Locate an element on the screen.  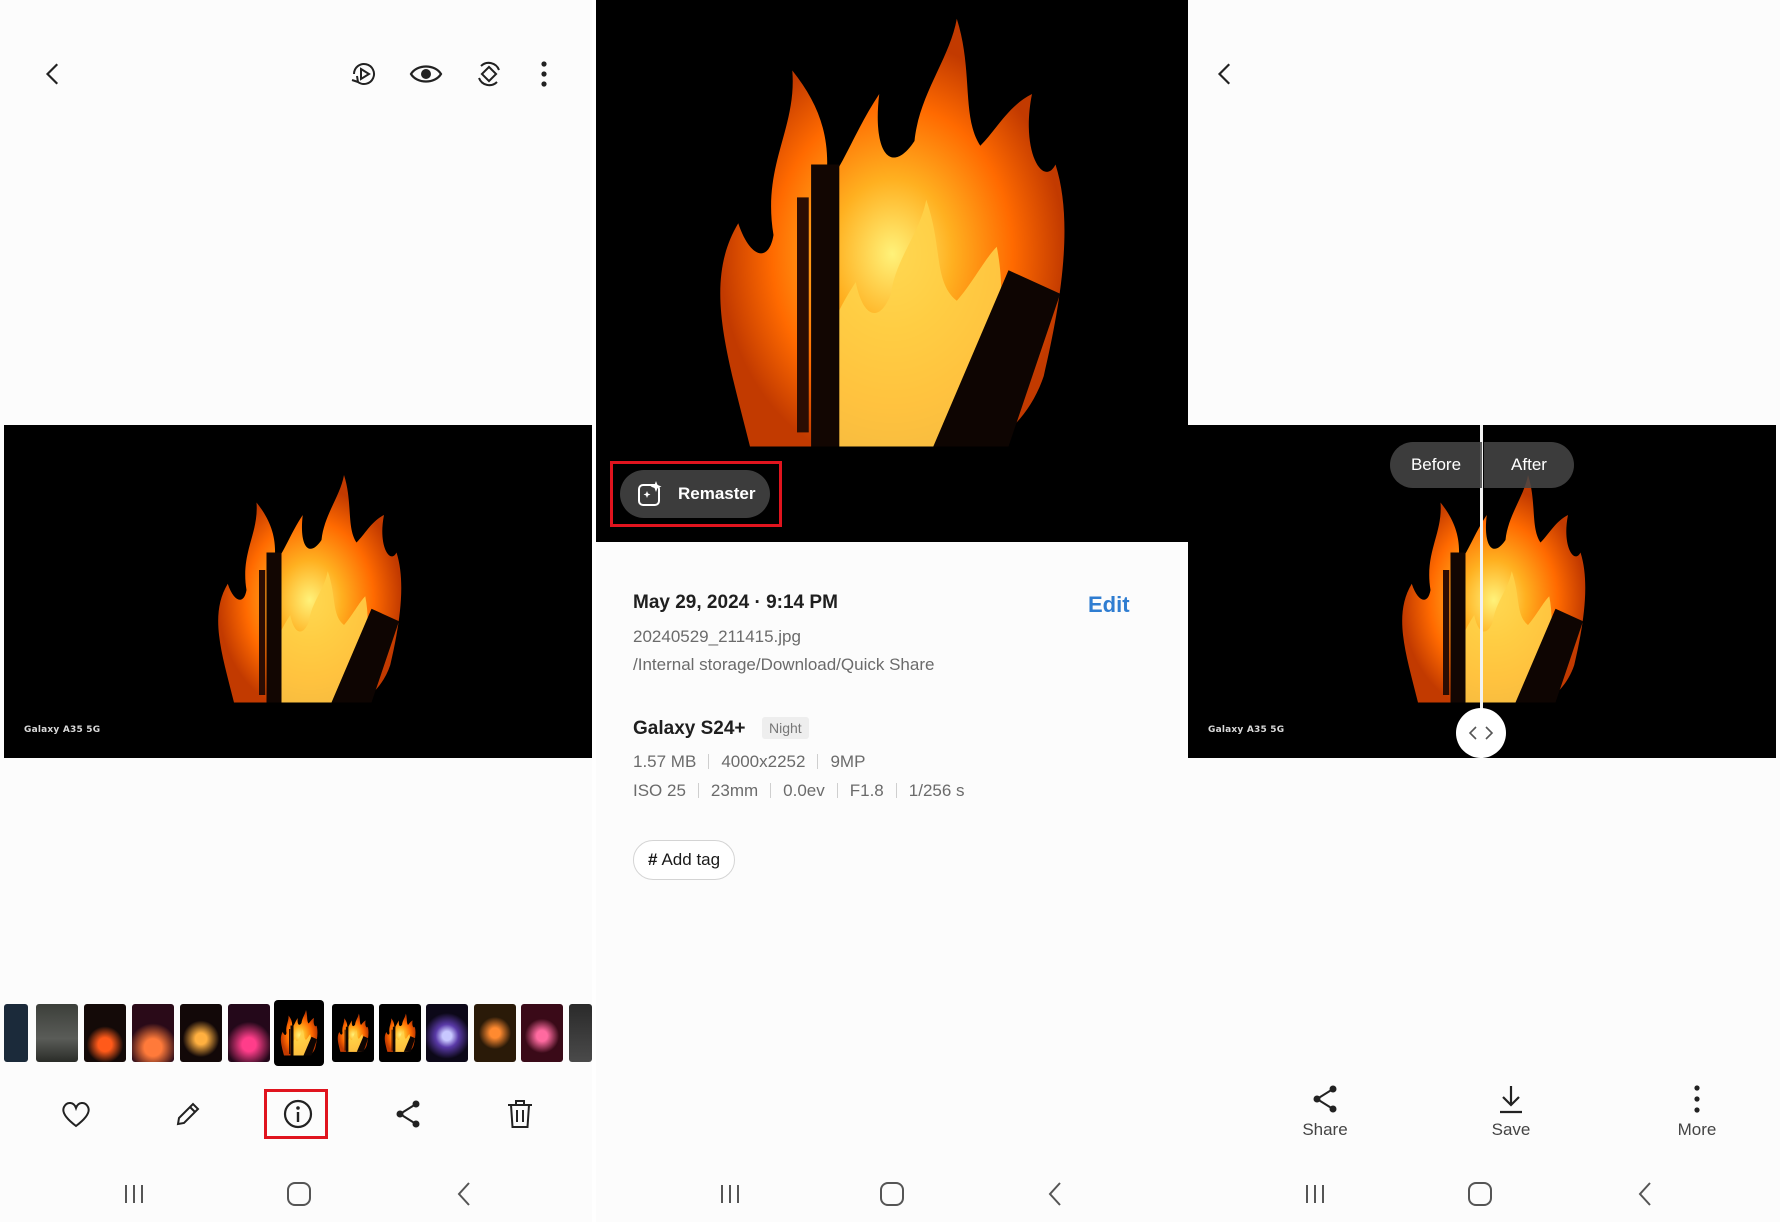
download-icon is located at coordinates (1511, 1100).